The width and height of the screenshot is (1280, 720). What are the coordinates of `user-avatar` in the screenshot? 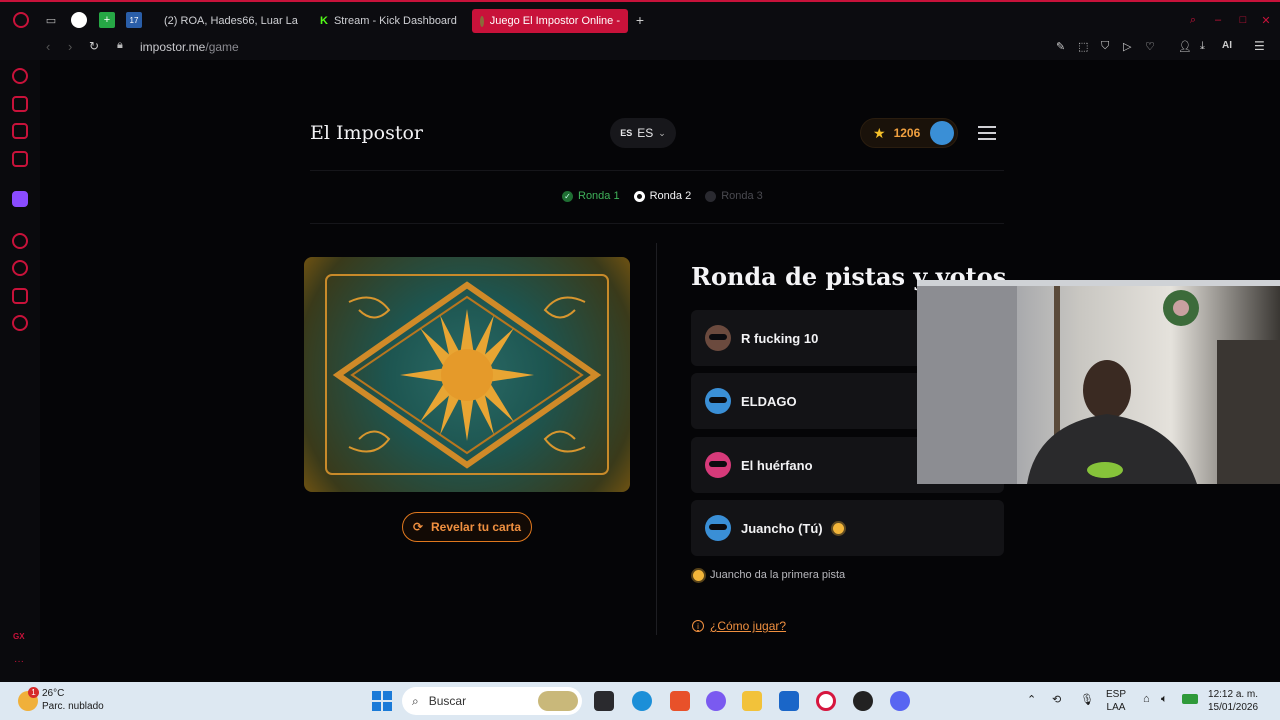 It's located at (942, 133).